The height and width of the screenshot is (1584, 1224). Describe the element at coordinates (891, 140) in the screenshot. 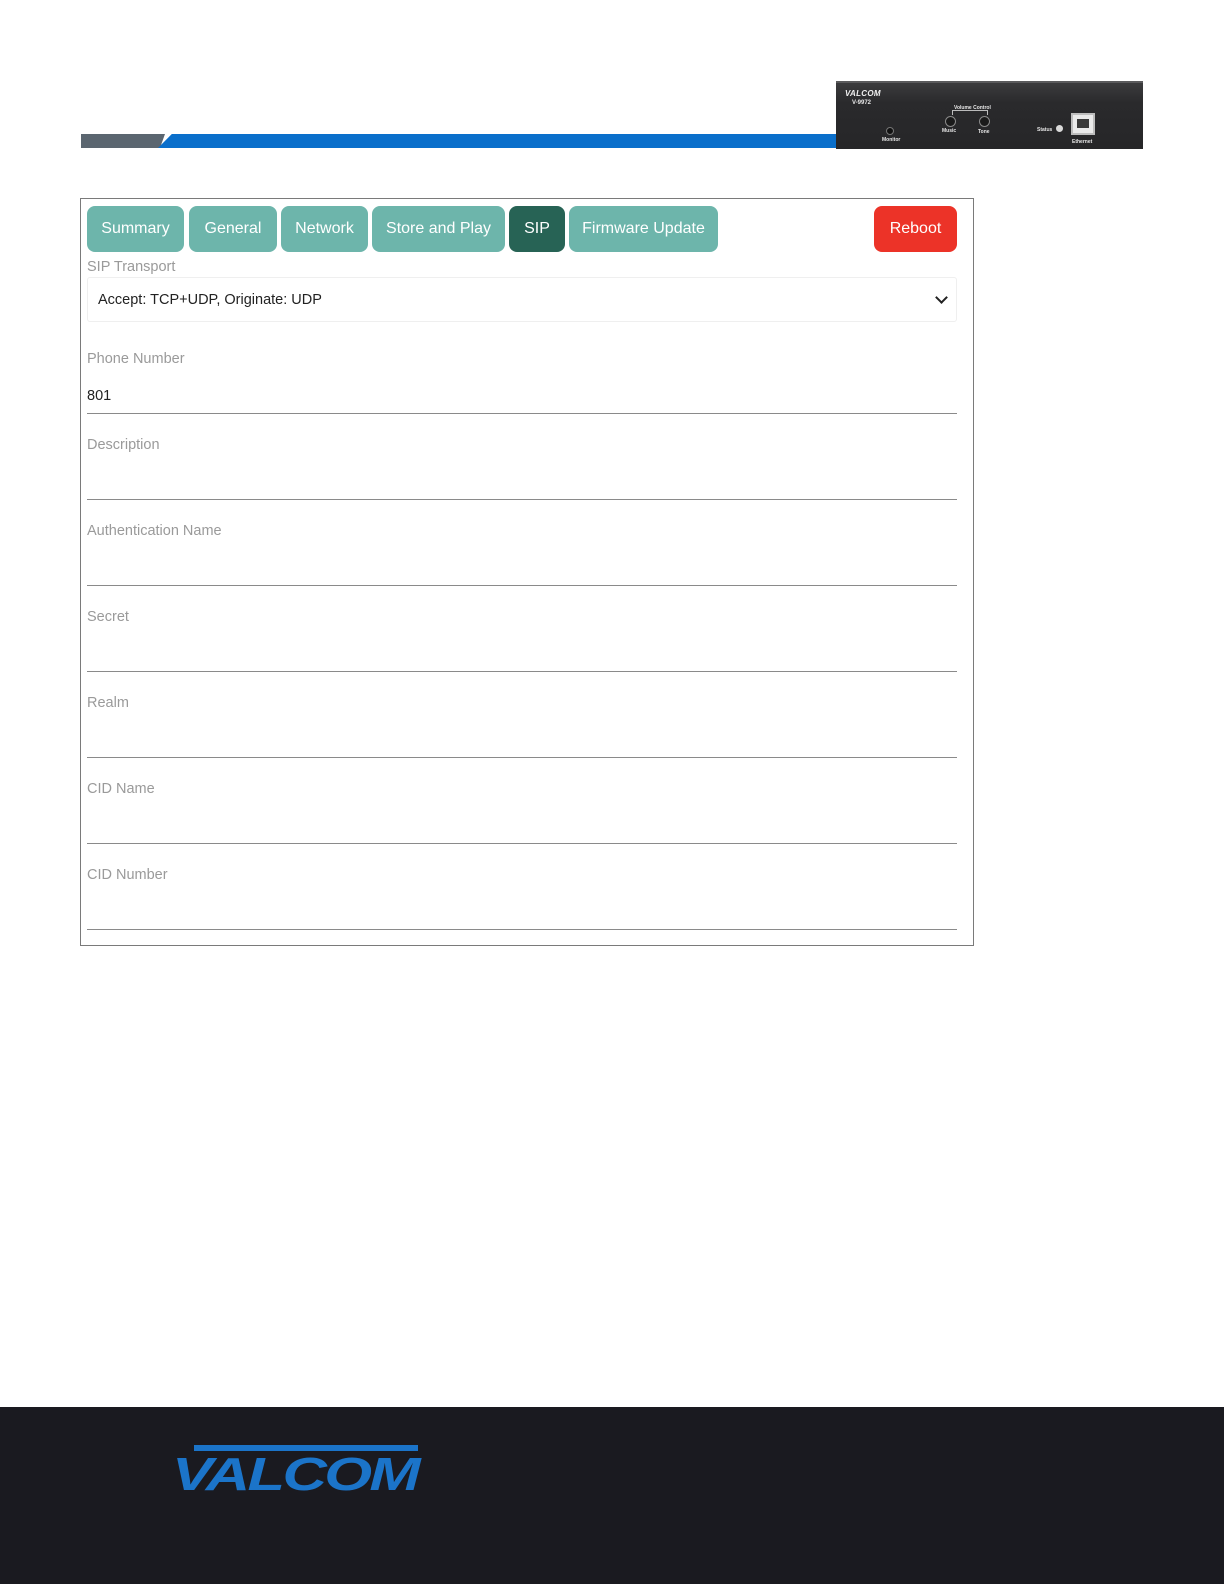

I see `device-label-monitor: Monitor` at that location.